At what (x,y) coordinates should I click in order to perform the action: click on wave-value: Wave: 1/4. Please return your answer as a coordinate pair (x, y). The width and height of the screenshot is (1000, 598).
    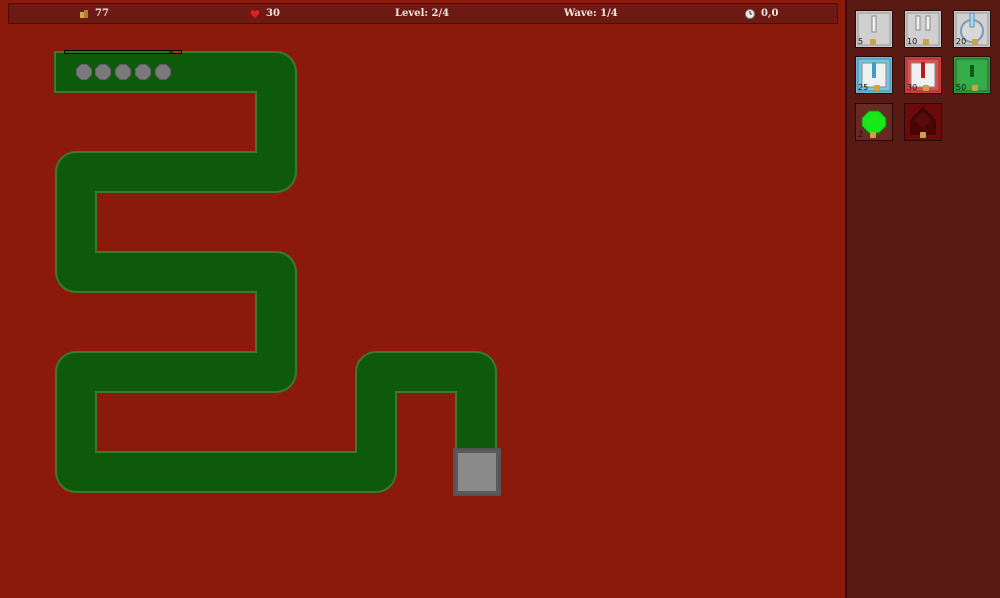
    Looking at the image, I should click on (591, 13).